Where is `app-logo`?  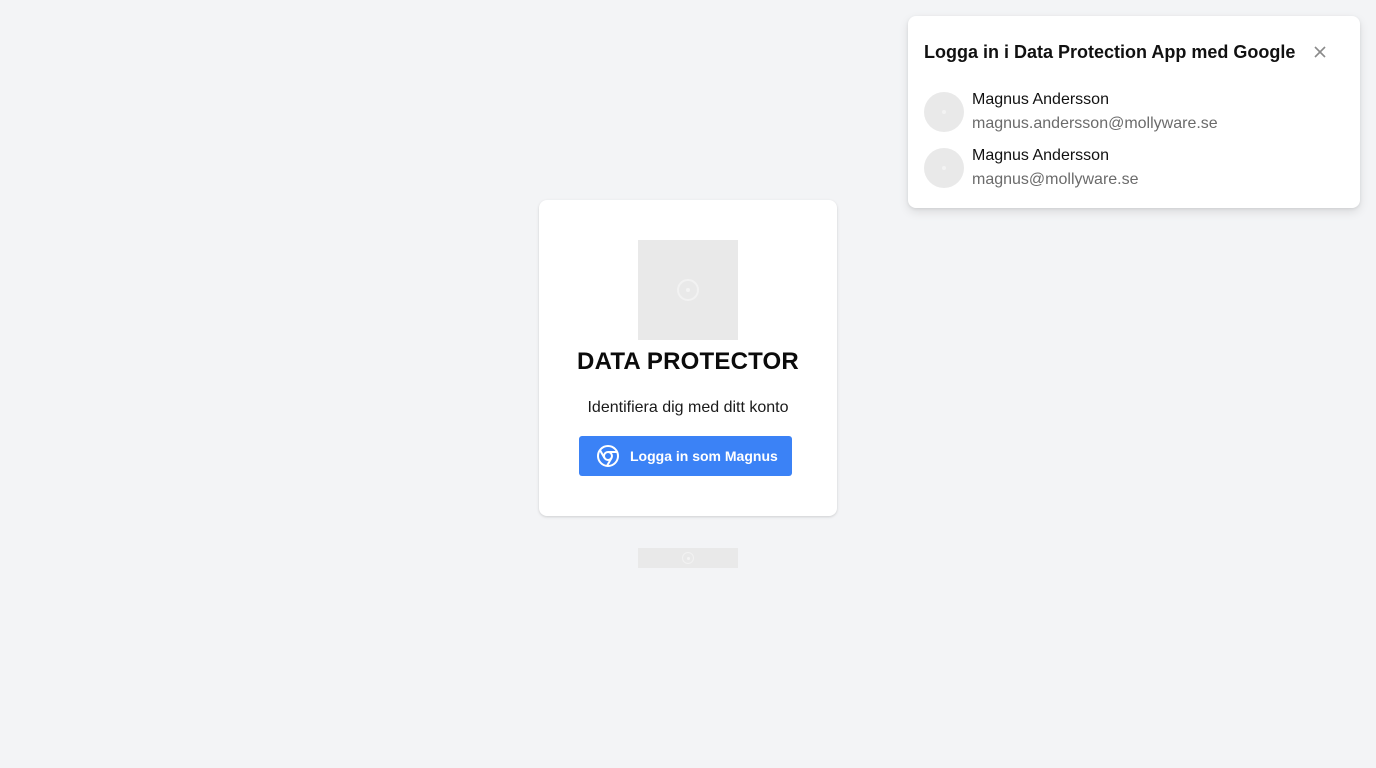
app-logo is located at coordinates (688, 290).